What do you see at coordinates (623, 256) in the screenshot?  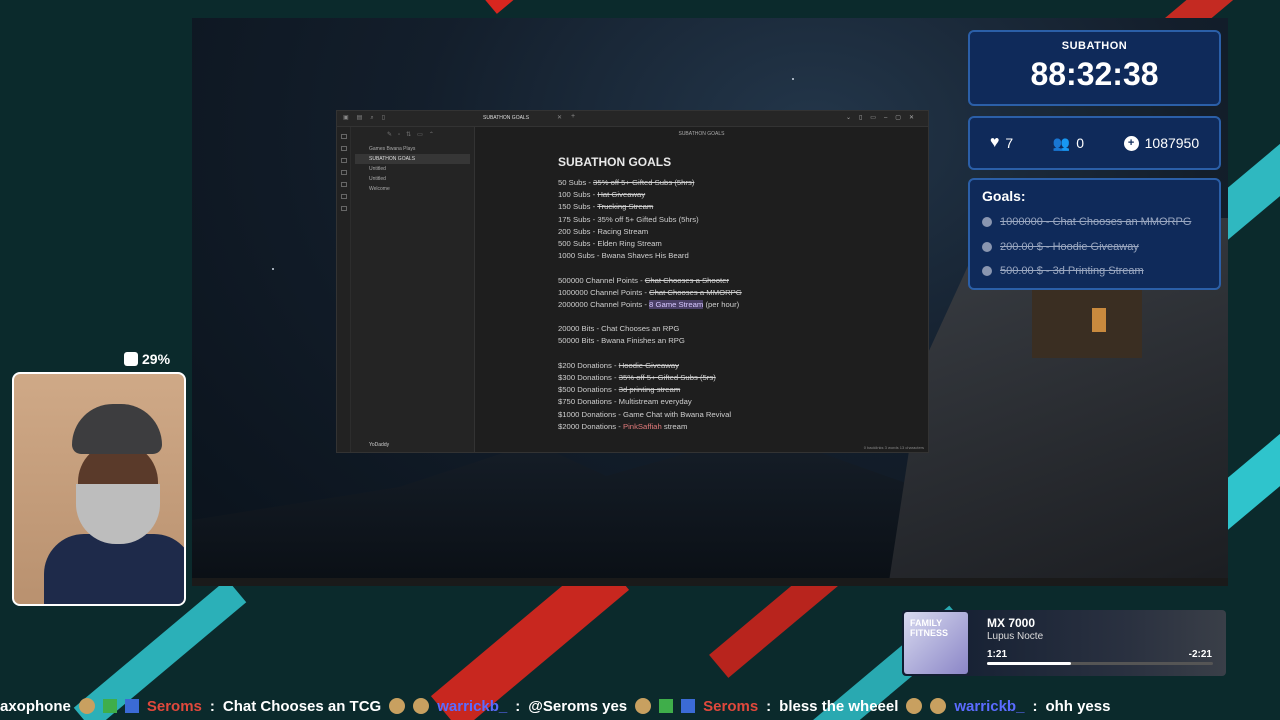 I see `goal-line: 1000 Subs - Bwana Shaves His Beard` at bounding box center [623, 256].